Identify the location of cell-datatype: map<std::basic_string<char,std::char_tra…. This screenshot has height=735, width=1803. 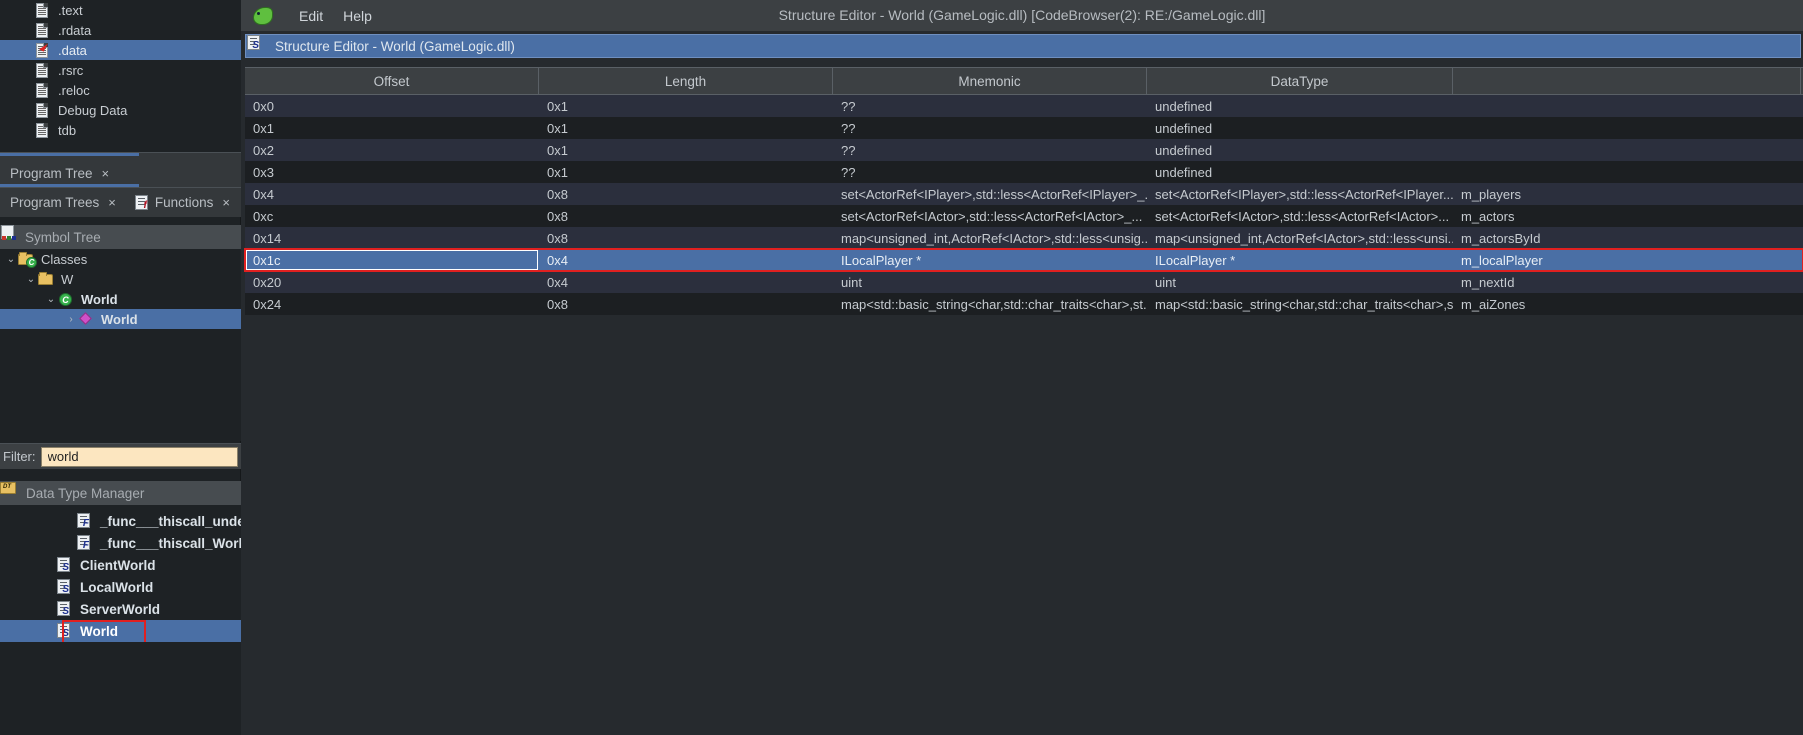
(1300, 304).